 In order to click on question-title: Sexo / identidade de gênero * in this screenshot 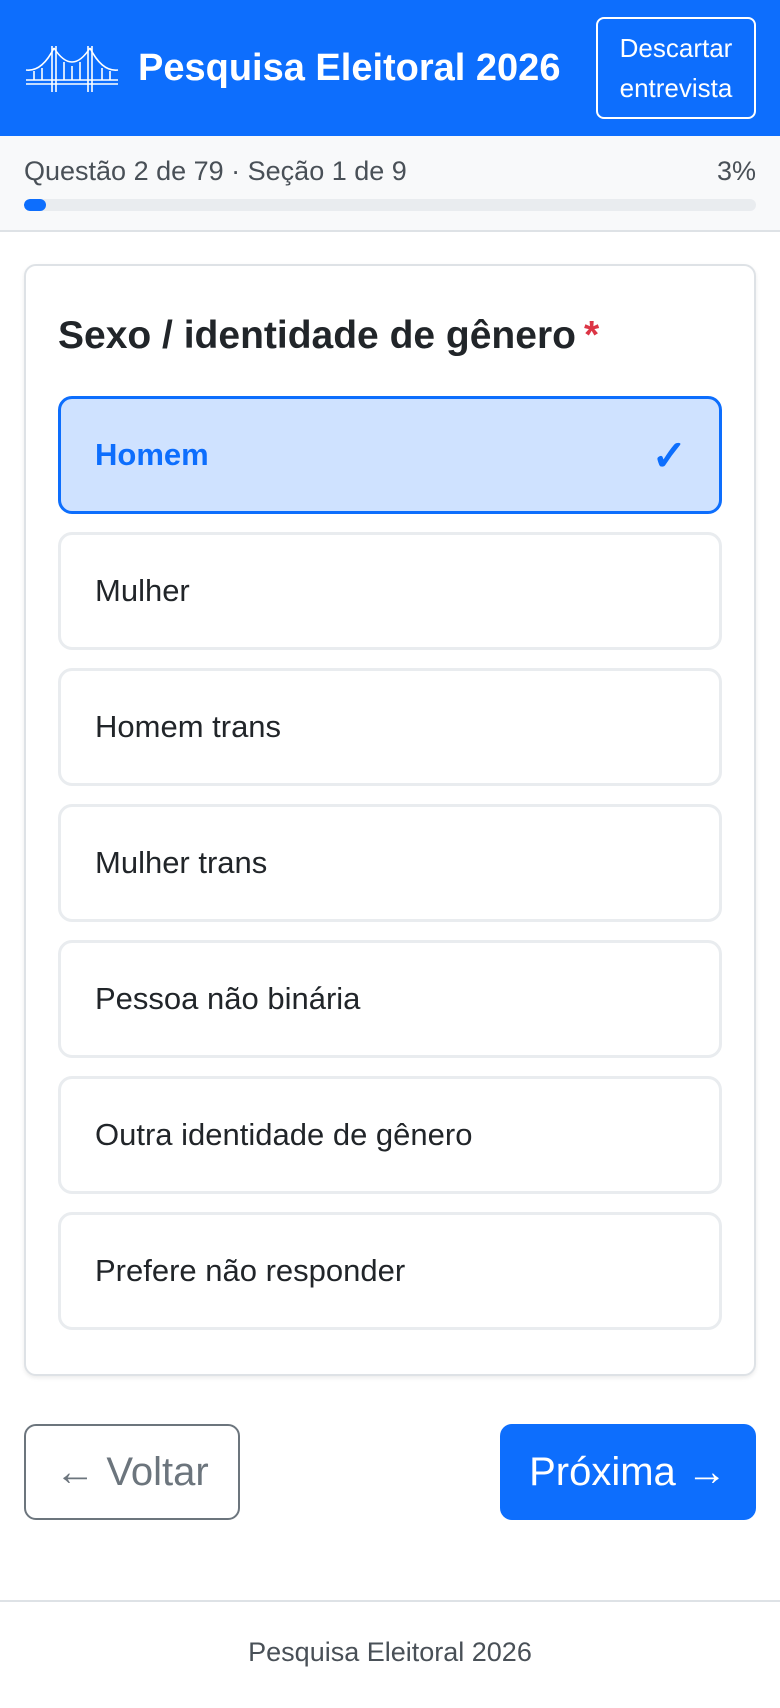, I will do `click(390, 336)`.